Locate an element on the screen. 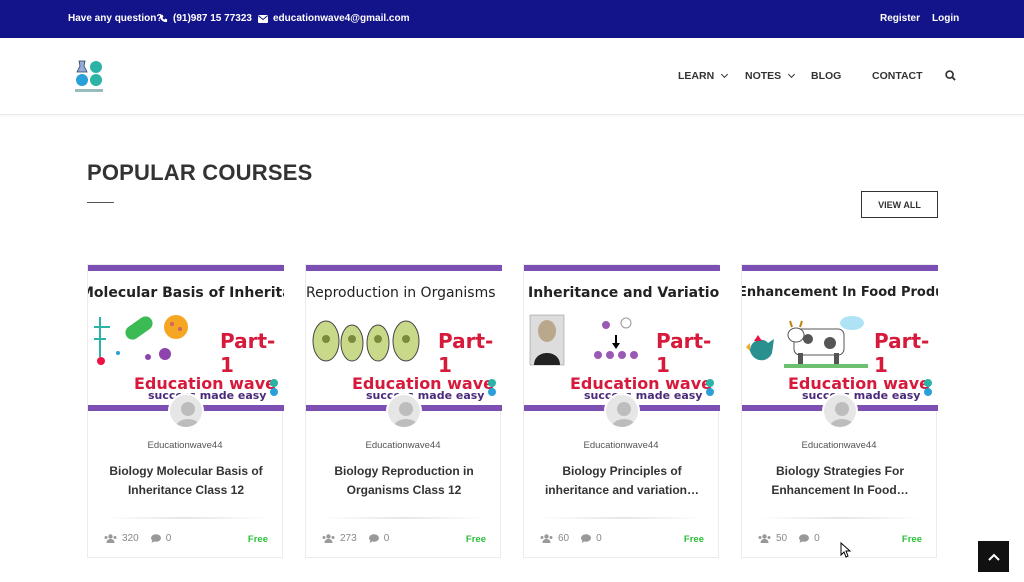 The height and width of the screenshot is (582, 1024). nav-contact-label: CONTACT is located at coordinates (897, 76).